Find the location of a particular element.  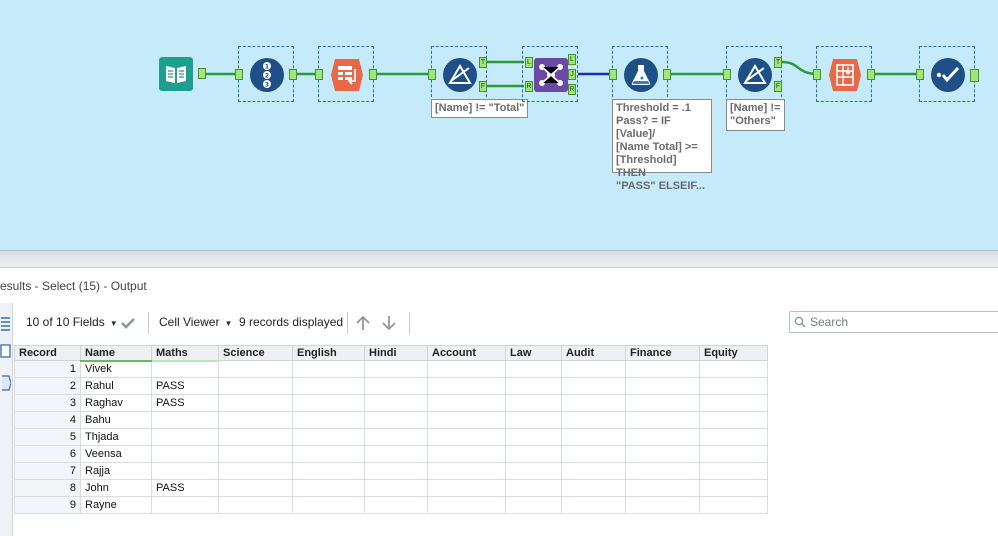

table-row: 3 Raghav PASS is located at coordinates (391, 403).